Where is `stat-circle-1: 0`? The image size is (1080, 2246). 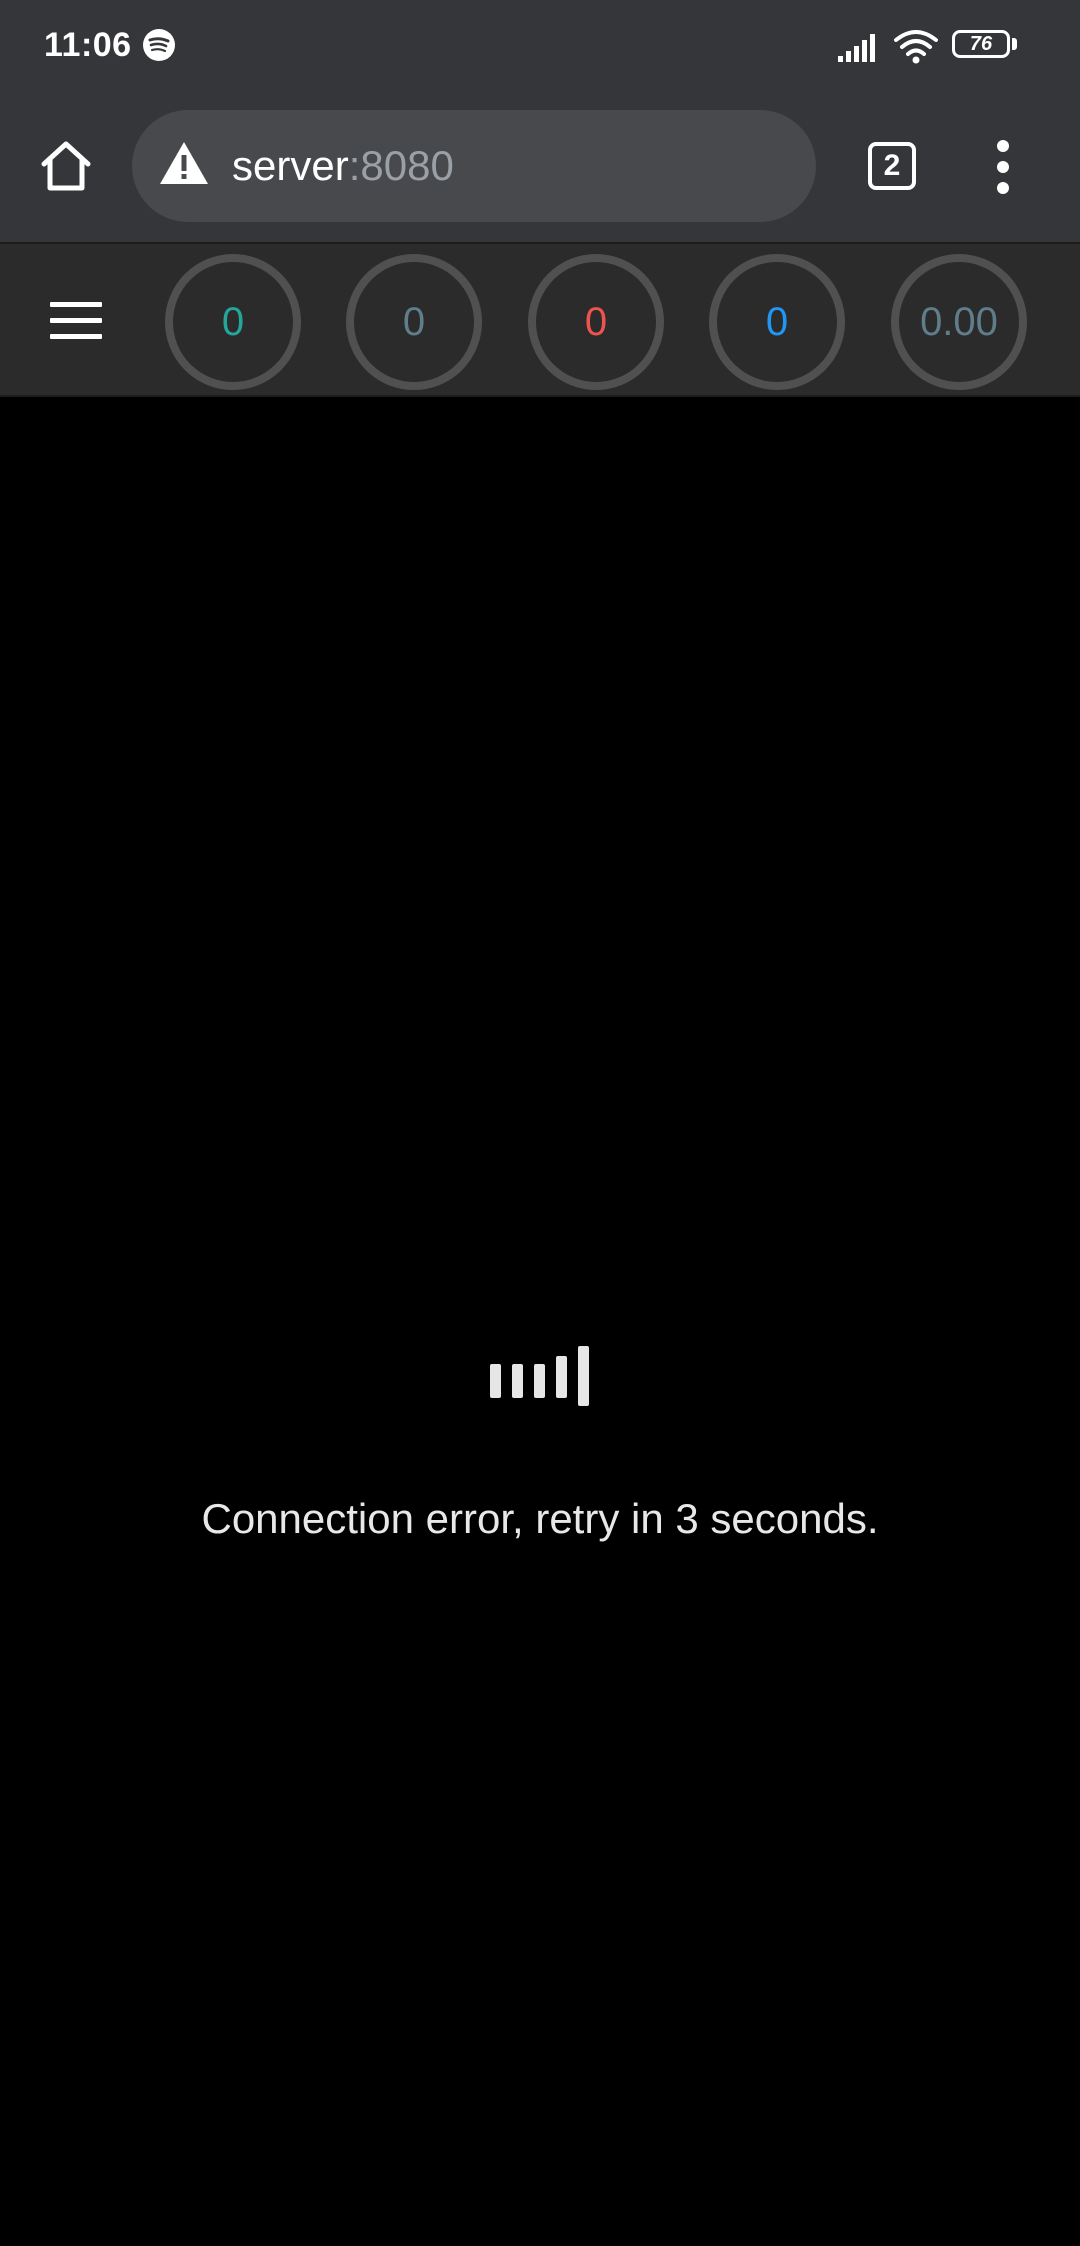 stat-circle-1: 0 is located at coordinates (233, 322).